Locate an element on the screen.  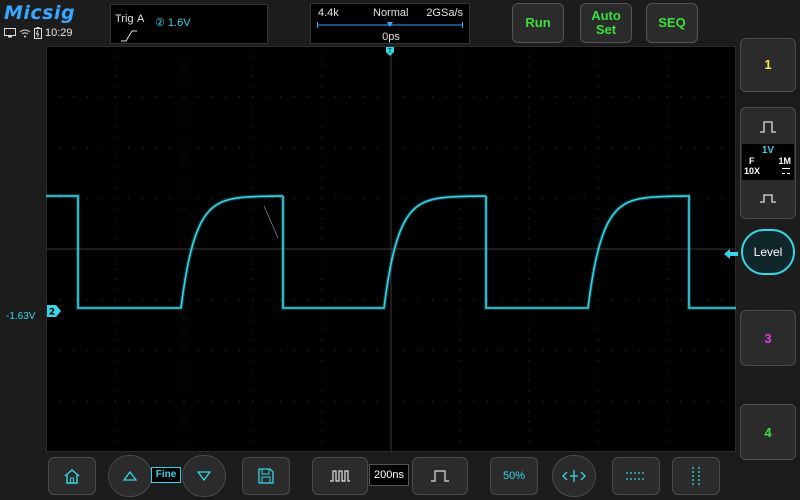
seq-button: SEQ is located at coordinates (672, 23).